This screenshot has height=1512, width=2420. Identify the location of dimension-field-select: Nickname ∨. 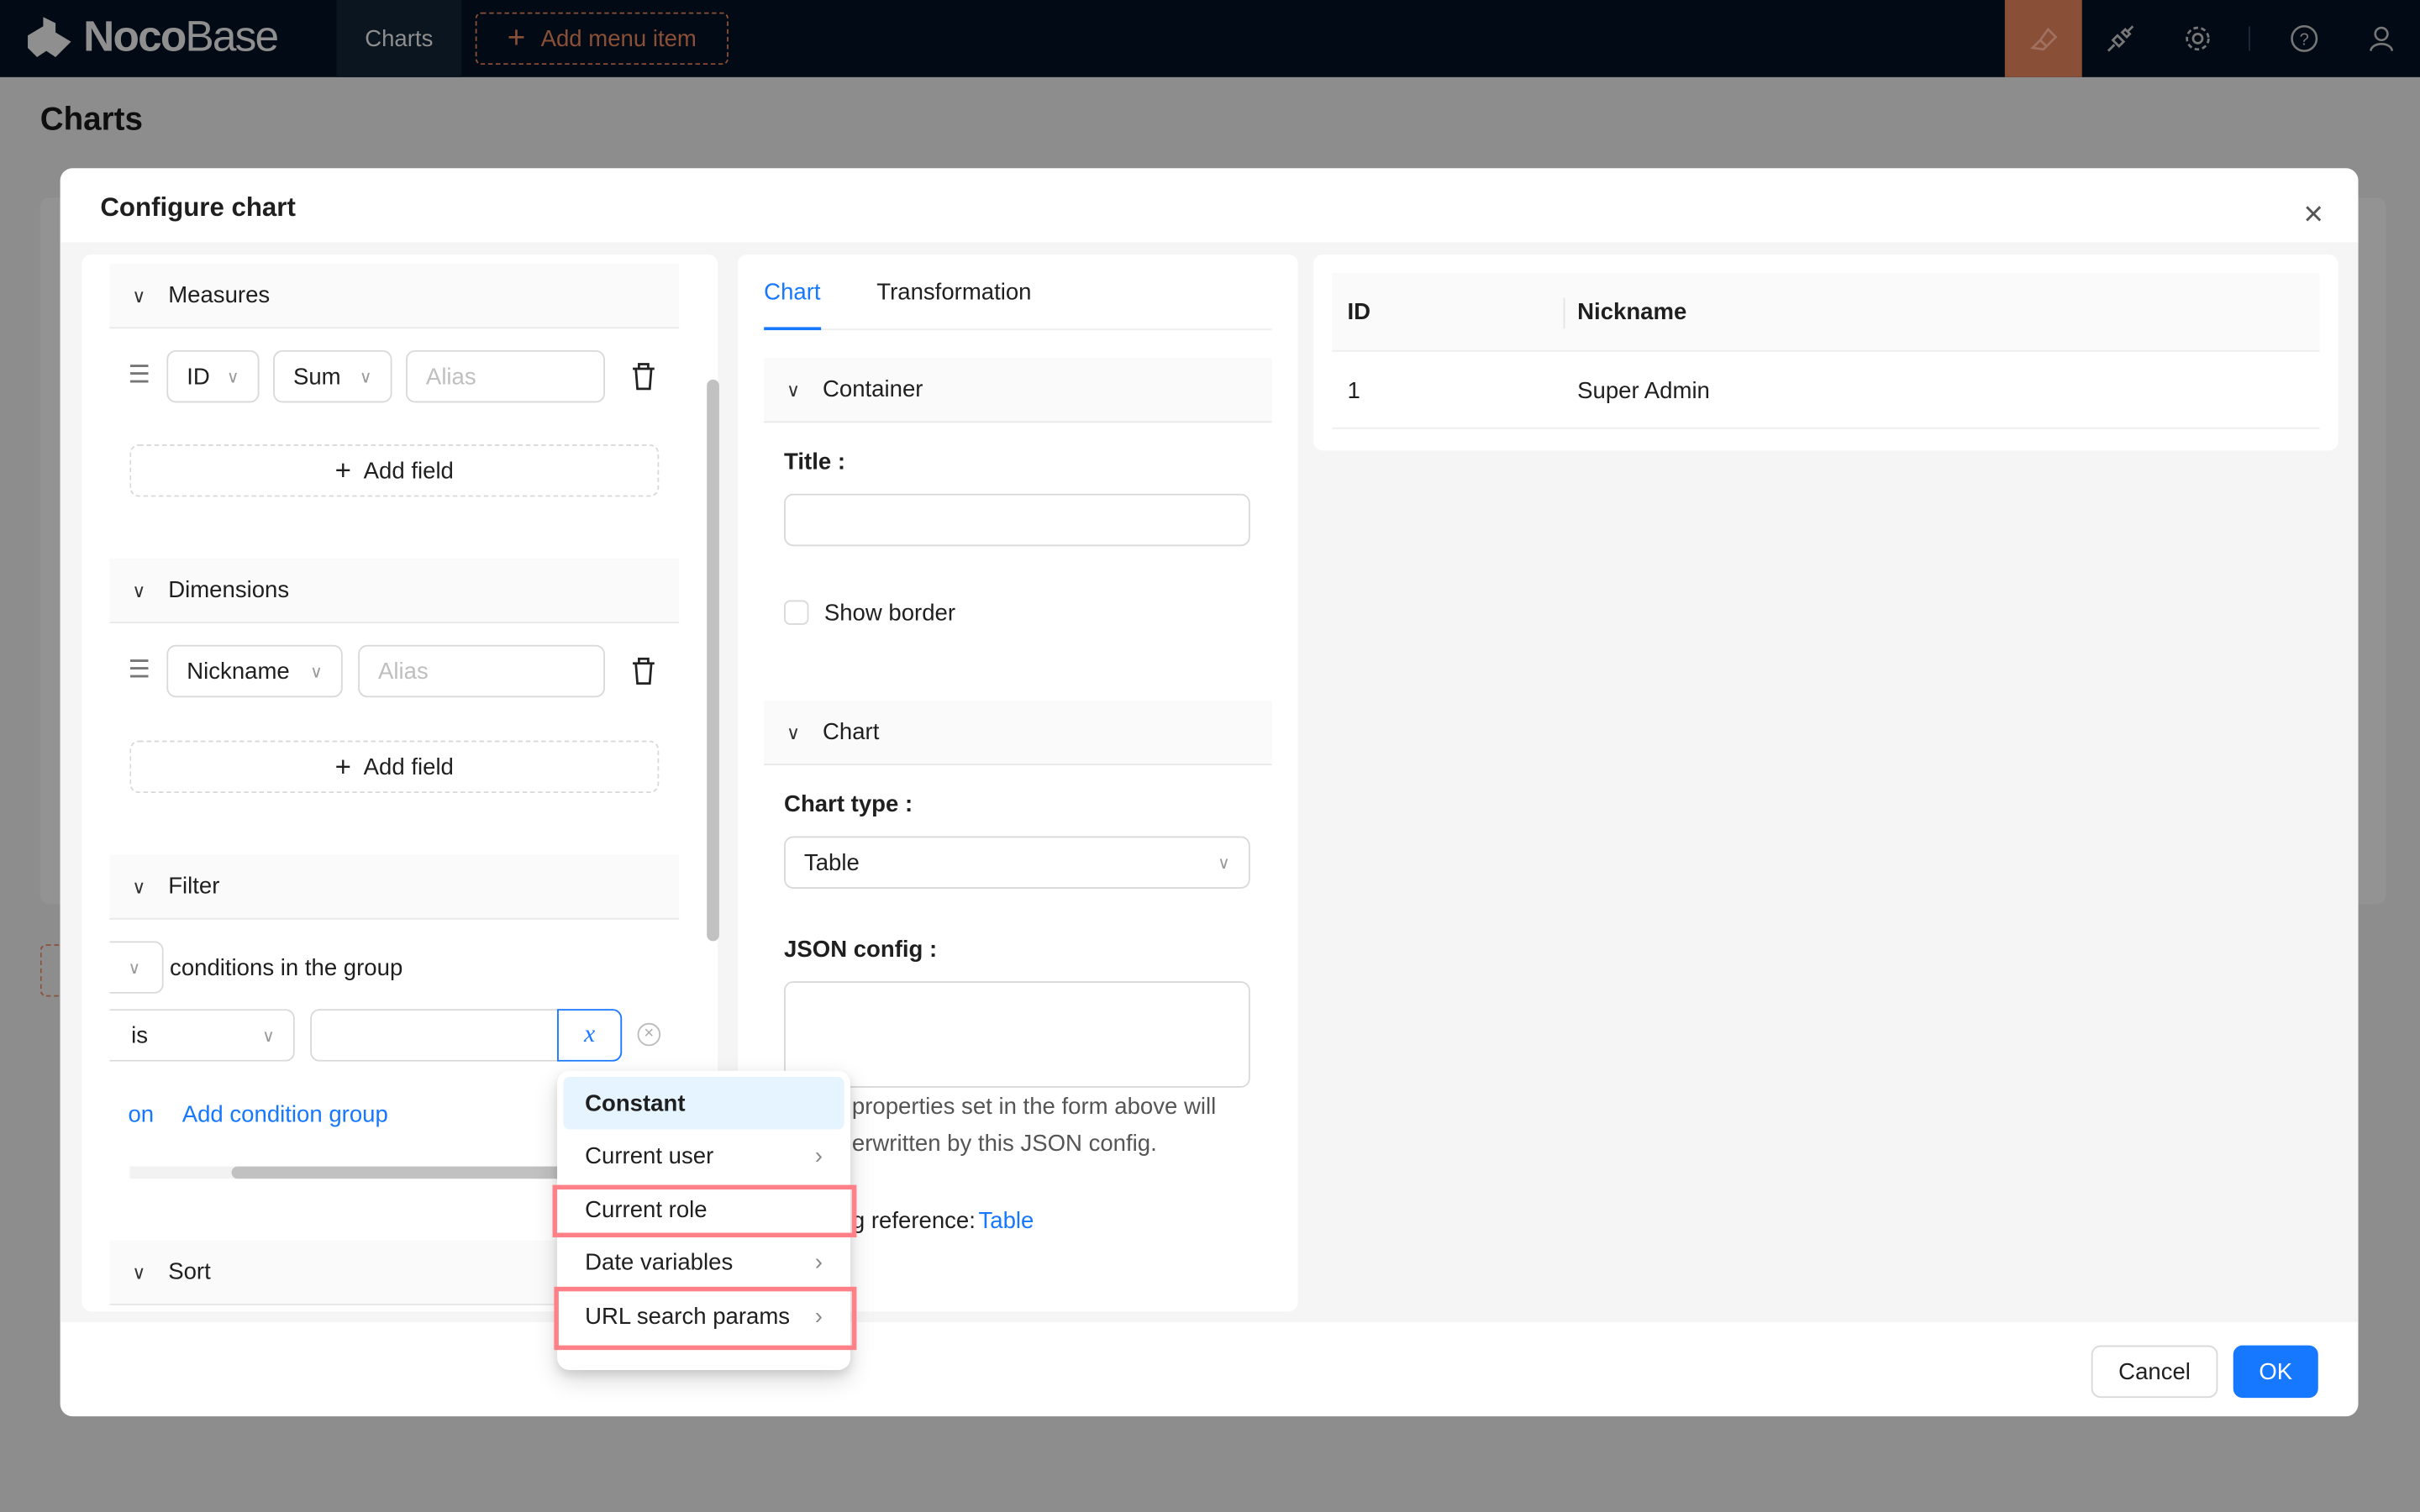
(255, 671).